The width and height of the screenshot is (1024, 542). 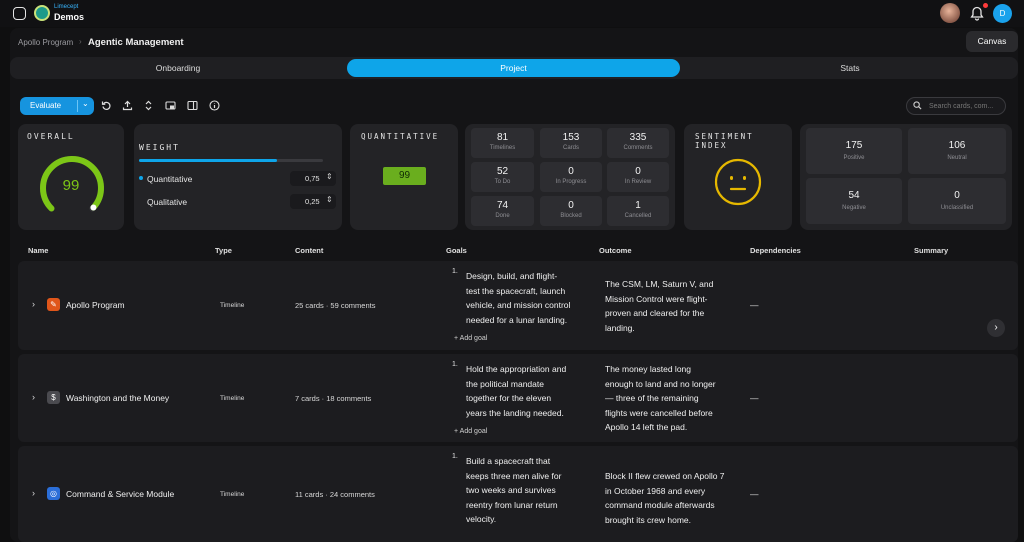 I want to click on quantitative-title: QUANTITATIVE, so click(x=400, y=136).